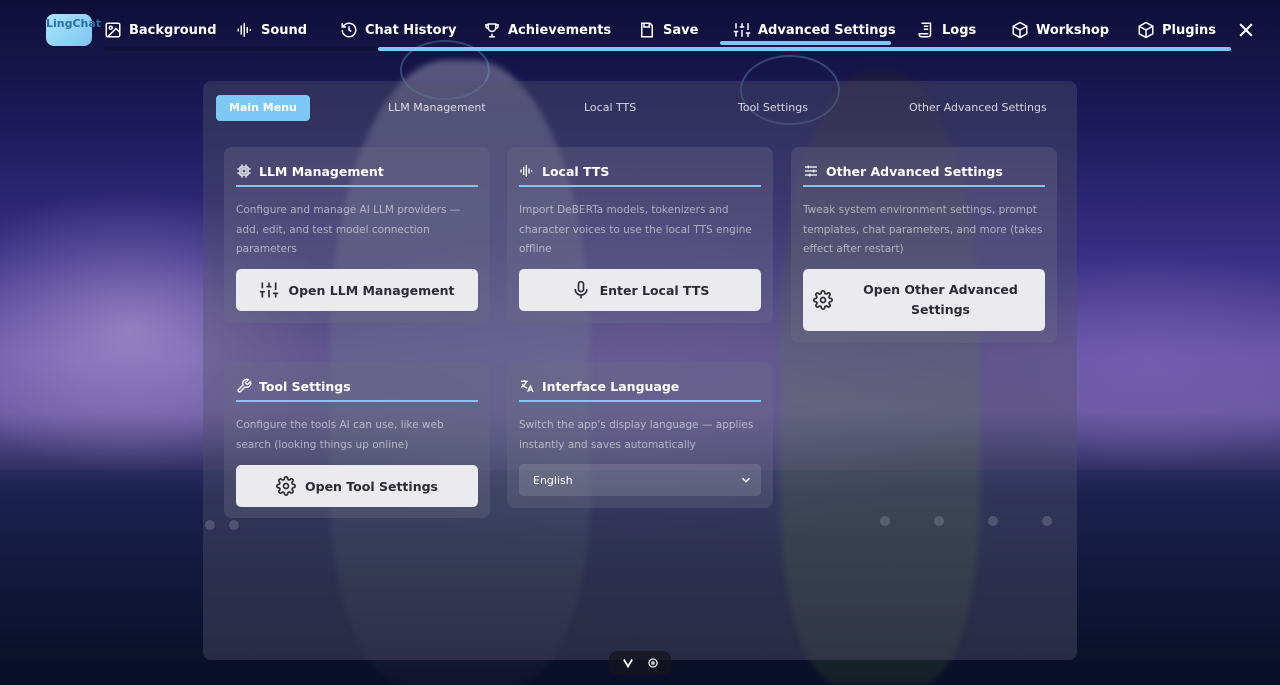  Describe the element at coordinates (244, 385) in the screenshot. I see `wrench-icon` at that location.